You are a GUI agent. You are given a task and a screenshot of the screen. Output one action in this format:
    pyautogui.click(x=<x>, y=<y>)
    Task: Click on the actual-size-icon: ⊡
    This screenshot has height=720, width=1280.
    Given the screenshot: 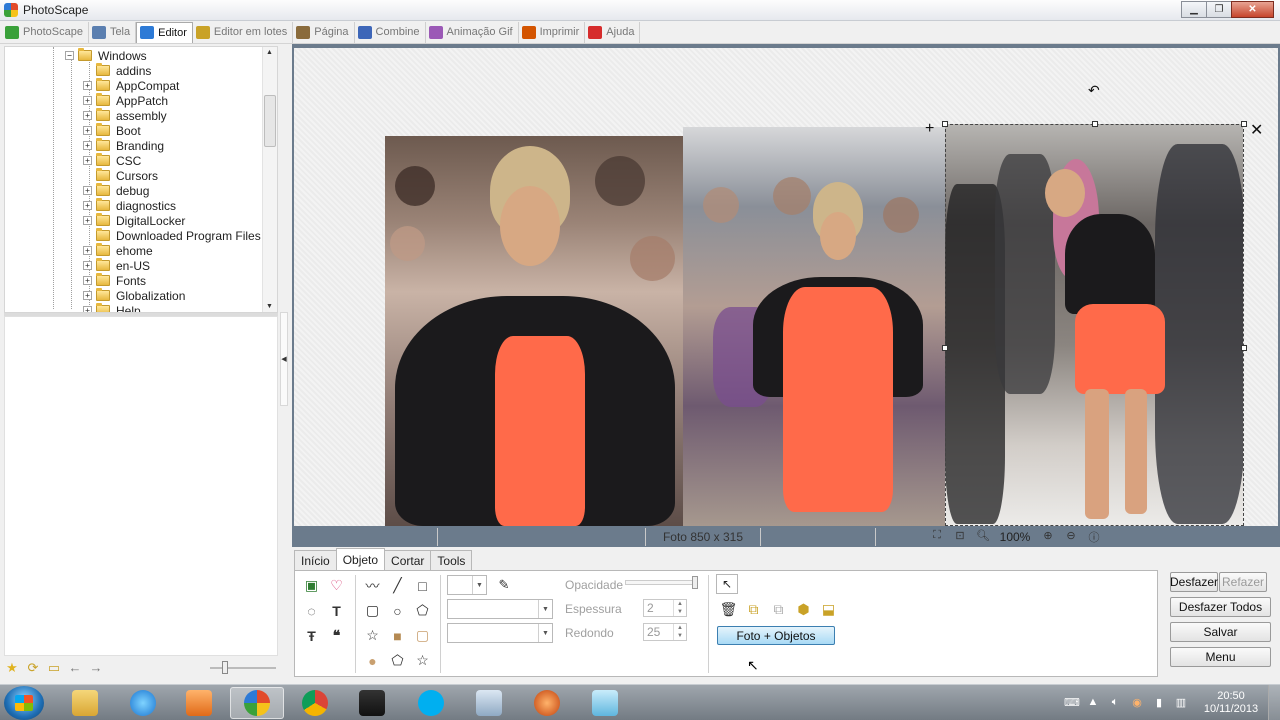 What is the action you would take?
    pyautogui.click(x=960, y=537)
    